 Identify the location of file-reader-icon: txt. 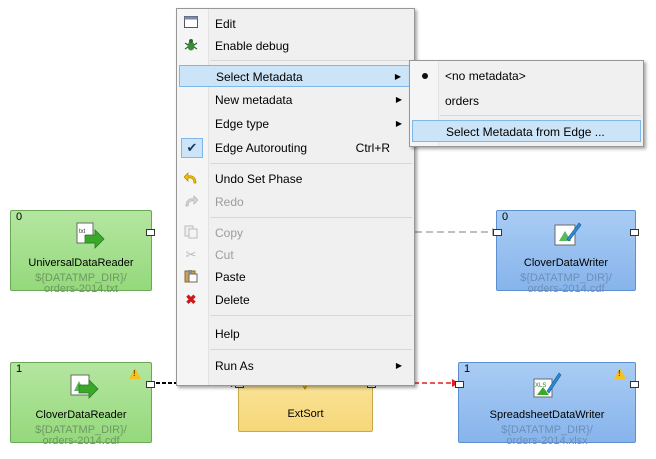
(90, 235).